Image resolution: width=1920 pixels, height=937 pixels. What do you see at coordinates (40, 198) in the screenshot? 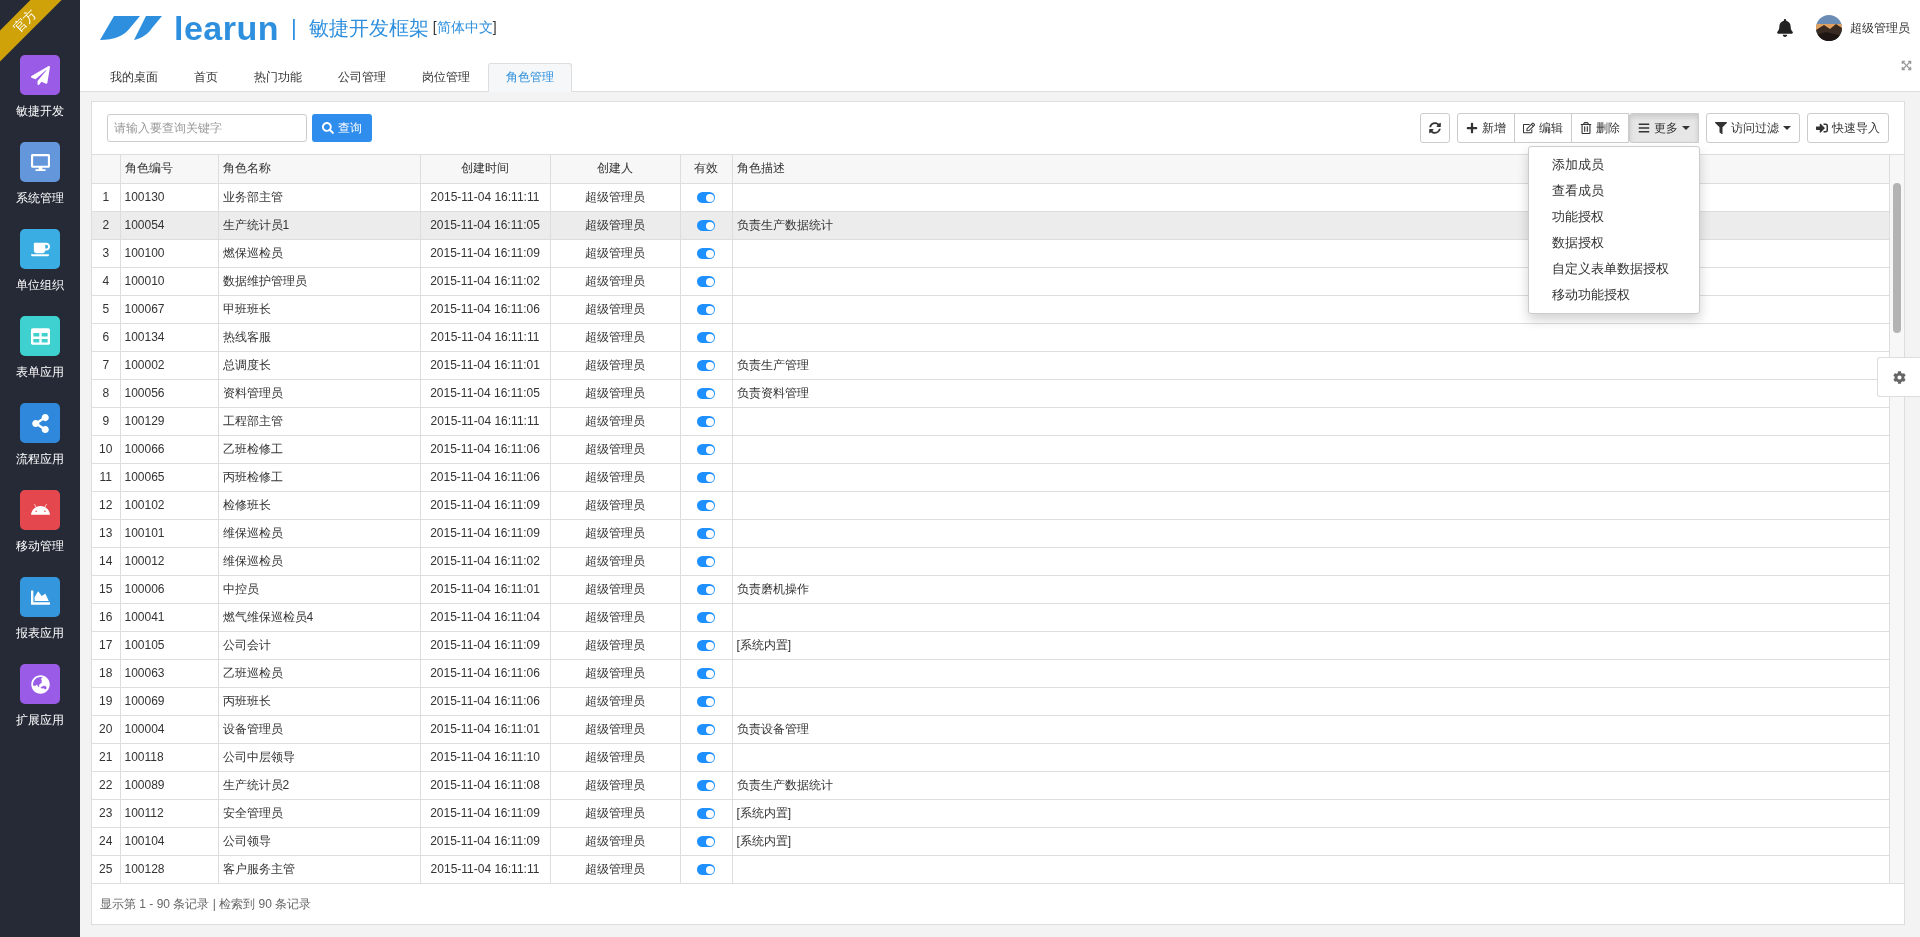
I see `sidebar-label: 系统管理` at bounding box center [40, 198].